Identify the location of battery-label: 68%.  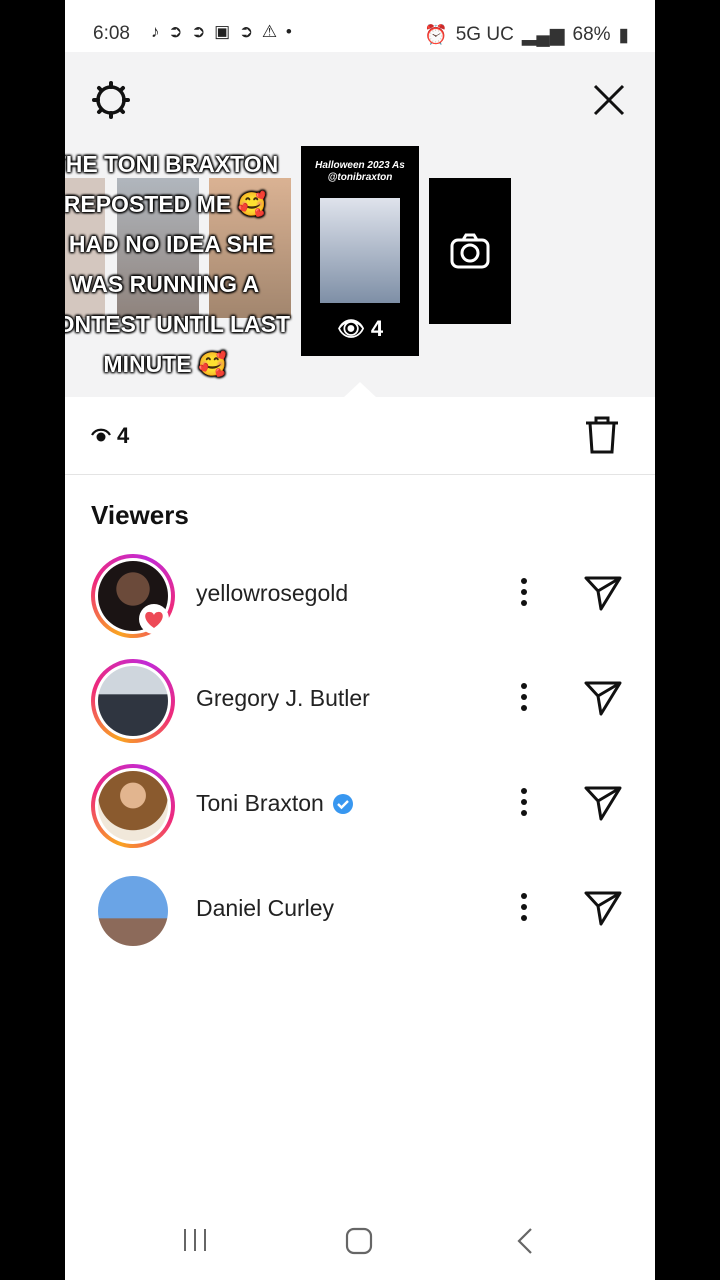
(591, 34).